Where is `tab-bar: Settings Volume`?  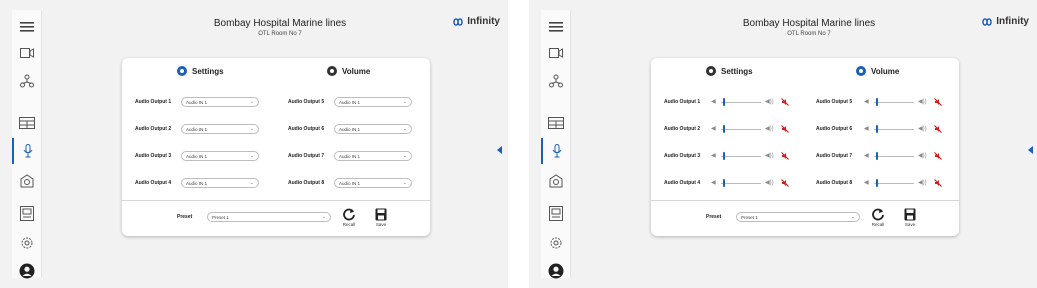
tab-bar: Settings Volume is located at coordinates (276, 73).